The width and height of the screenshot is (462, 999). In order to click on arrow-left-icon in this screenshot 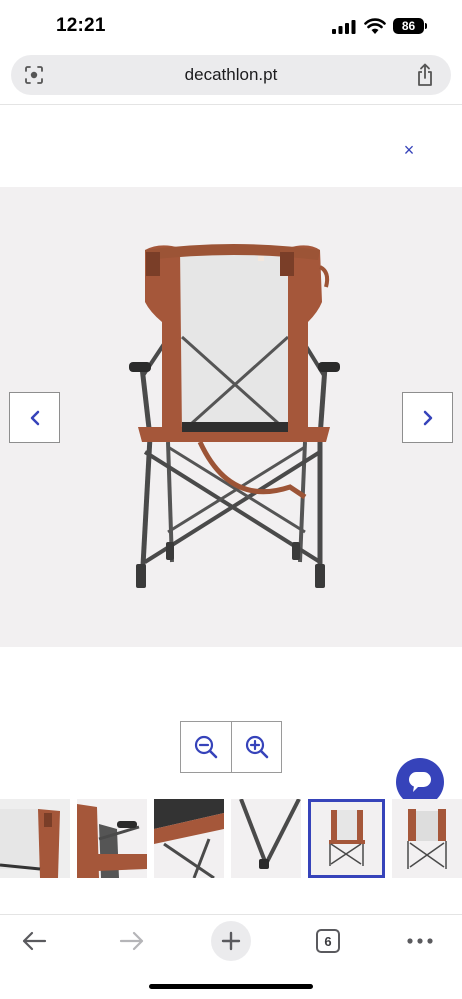, I will do `click(34, 941)`.